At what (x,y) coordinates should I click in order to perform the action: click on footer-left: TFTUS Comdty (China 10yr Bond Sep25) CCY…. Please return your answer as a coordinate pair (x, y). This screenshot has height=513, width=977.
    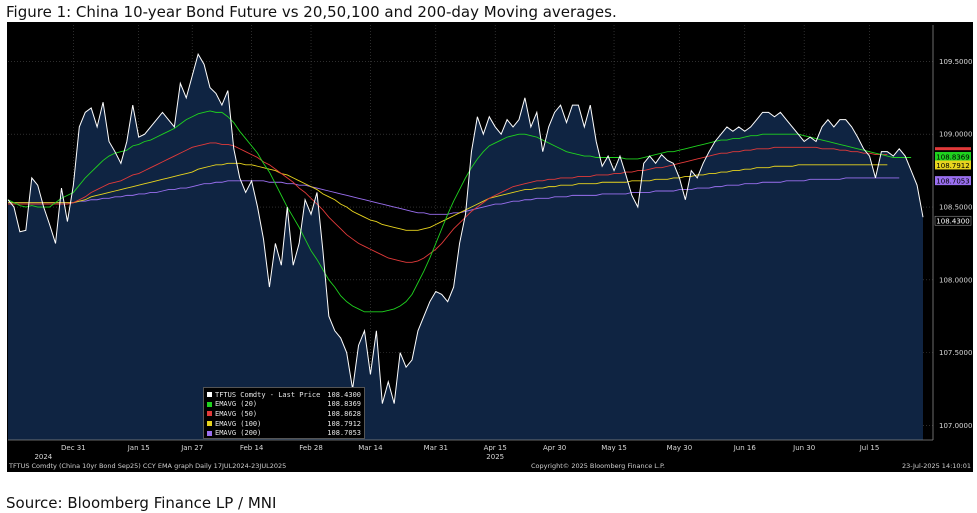
    Looking at the image, I should click on (147, 466).